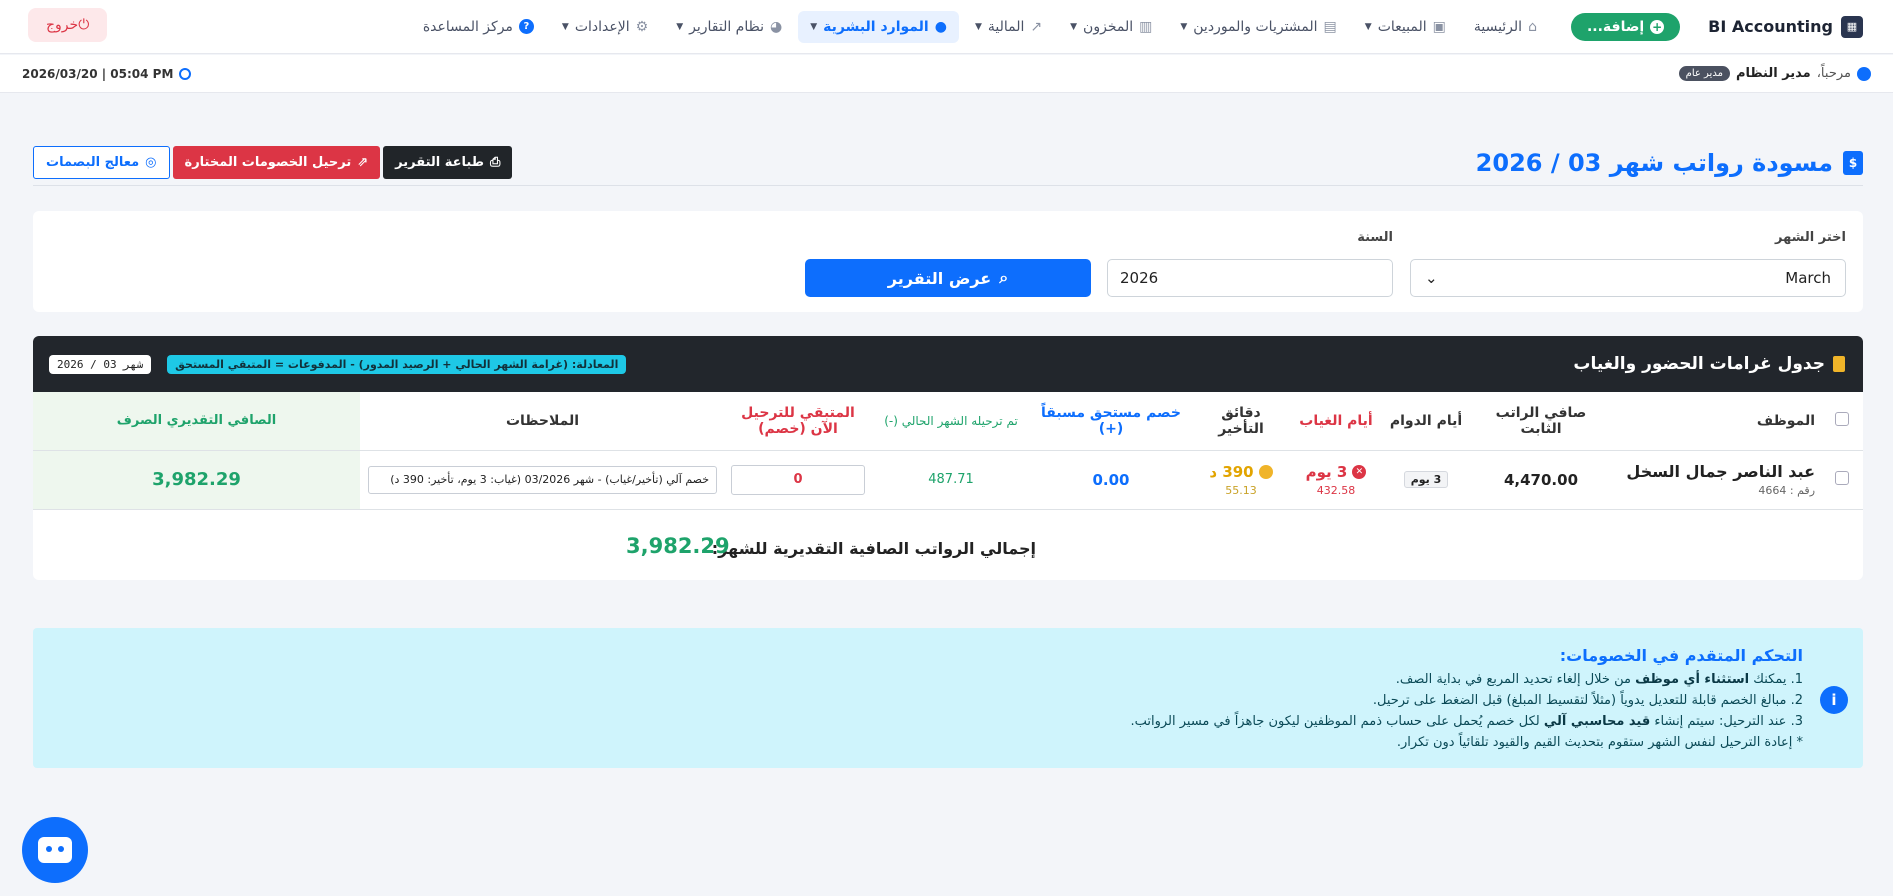 The image size is (1893, 896). I want to click on select-all-header, so click(1842, 421).